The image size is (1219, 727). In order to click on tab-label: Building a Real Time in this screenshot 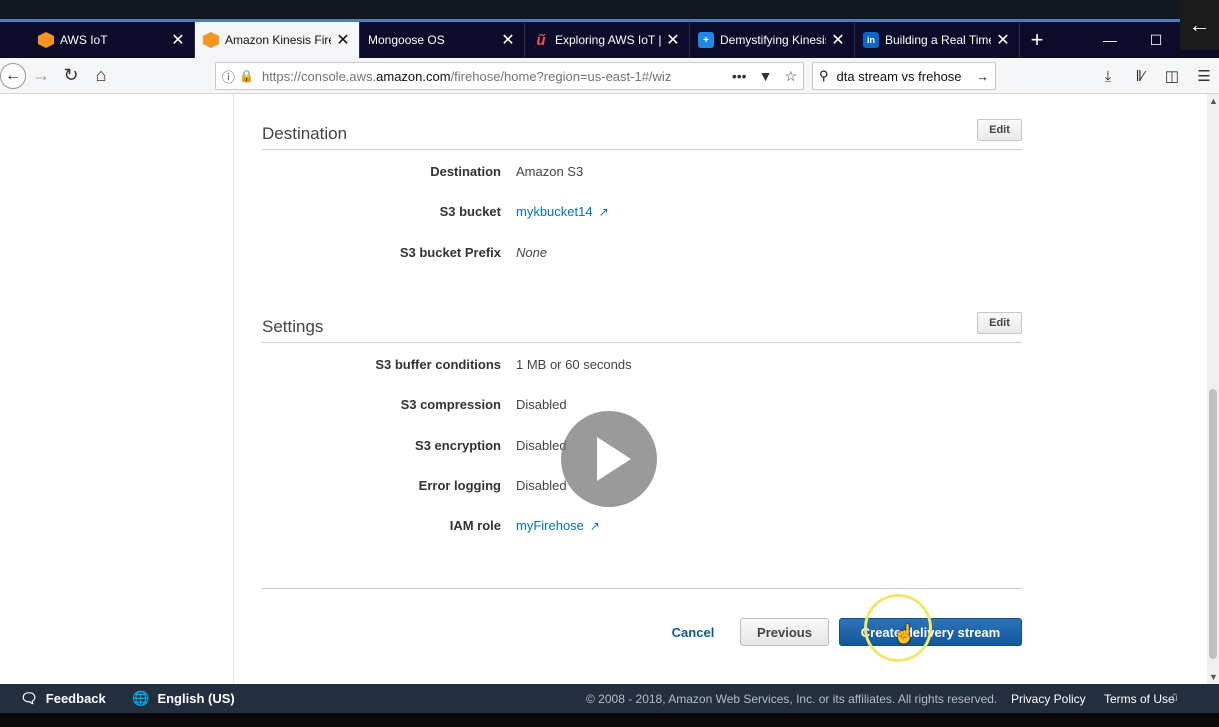, I will do `click(938, 40)`.